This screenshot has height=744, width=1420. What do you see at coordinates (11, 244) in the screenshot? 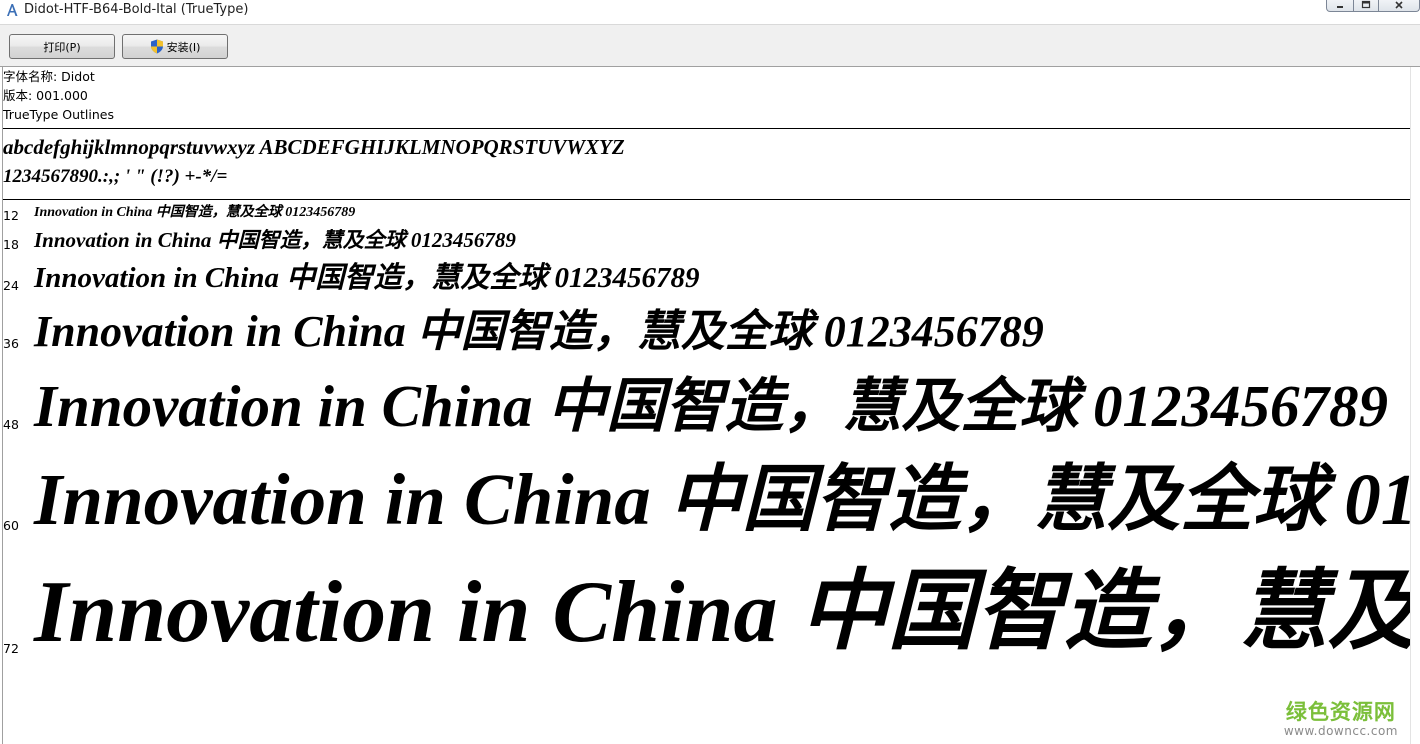
I see `sample-size-label: 18` at bounding box center [11, 244].